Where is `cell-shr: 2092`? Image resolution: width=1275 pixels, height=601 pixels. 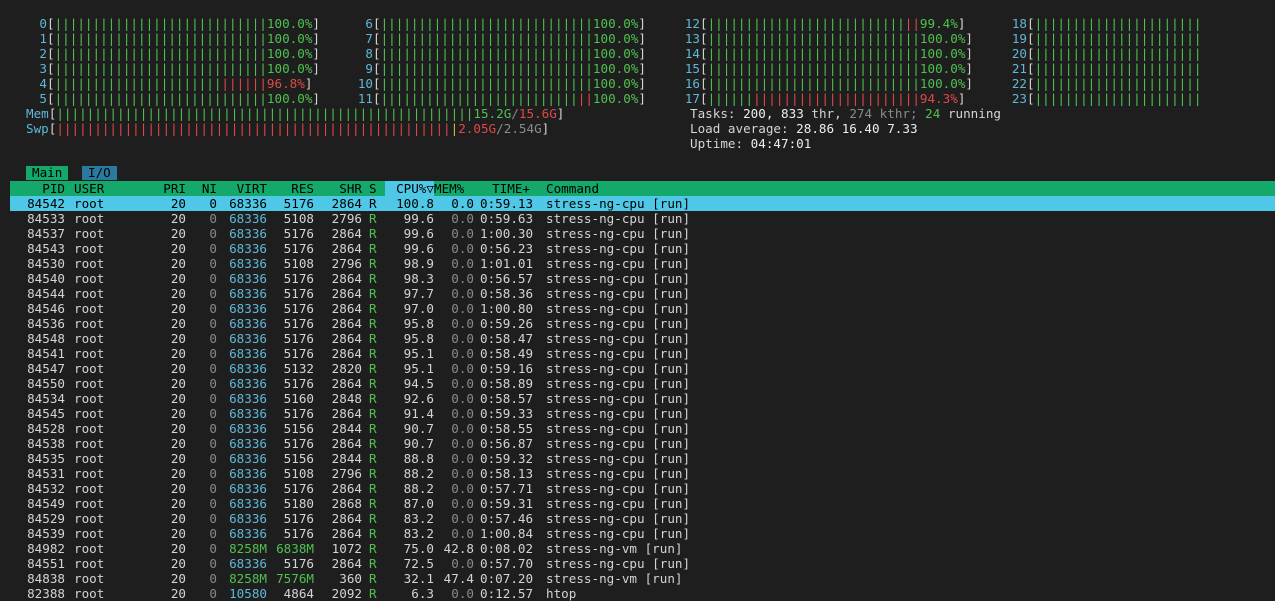
cell-shr: 2092 is located at coordinates (346, 593).